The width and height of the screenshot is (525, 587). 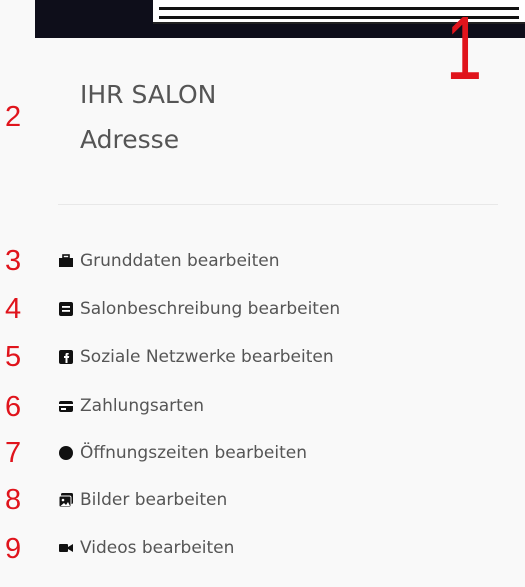 What do you see at coordinates (157, 548) in the screenshot?
I see `menu-item-label: Videos bearbeiten` at bounding box center [157, 548].